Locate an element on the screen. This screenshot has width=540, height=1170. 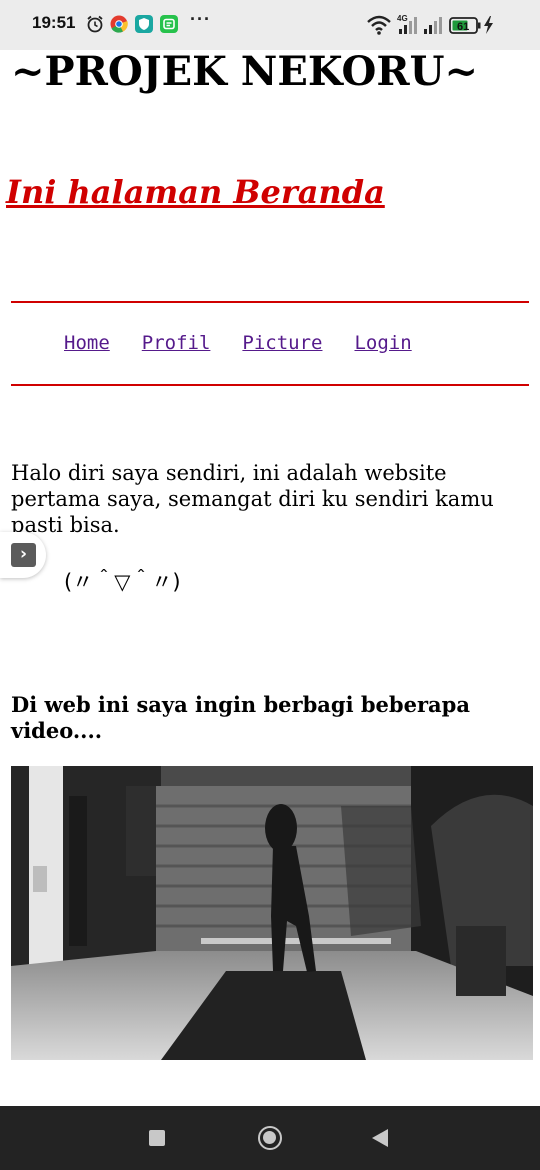
system-navigation-bar is located at coordinates (270, 1138).